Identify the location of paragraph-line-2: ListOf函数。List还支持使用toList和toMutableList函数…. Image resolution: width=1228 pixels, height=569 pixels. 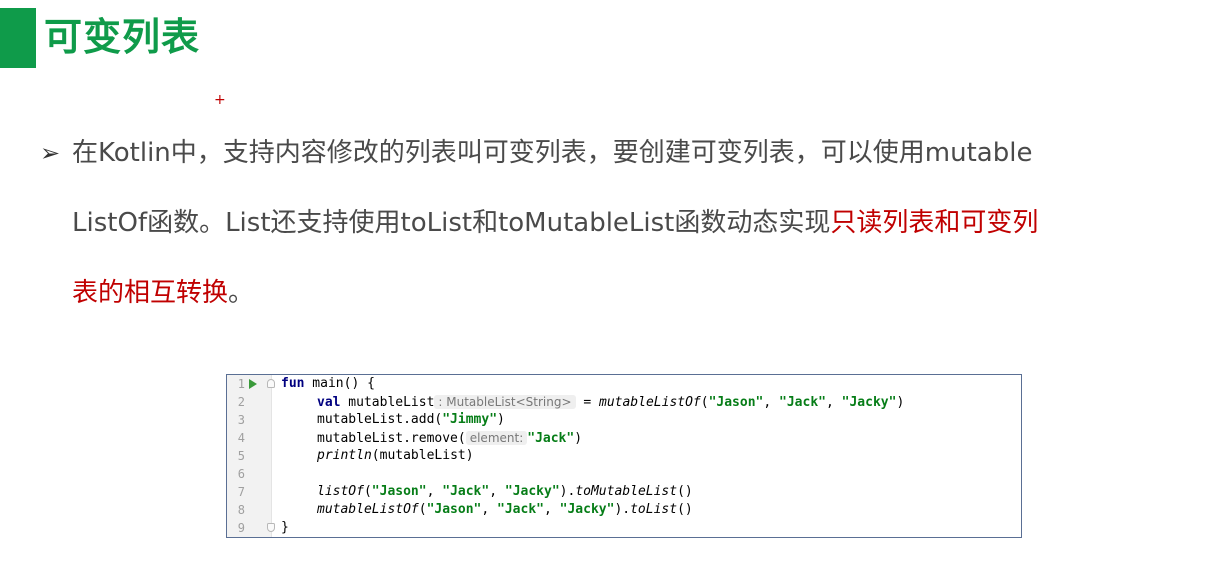
(555, 223).